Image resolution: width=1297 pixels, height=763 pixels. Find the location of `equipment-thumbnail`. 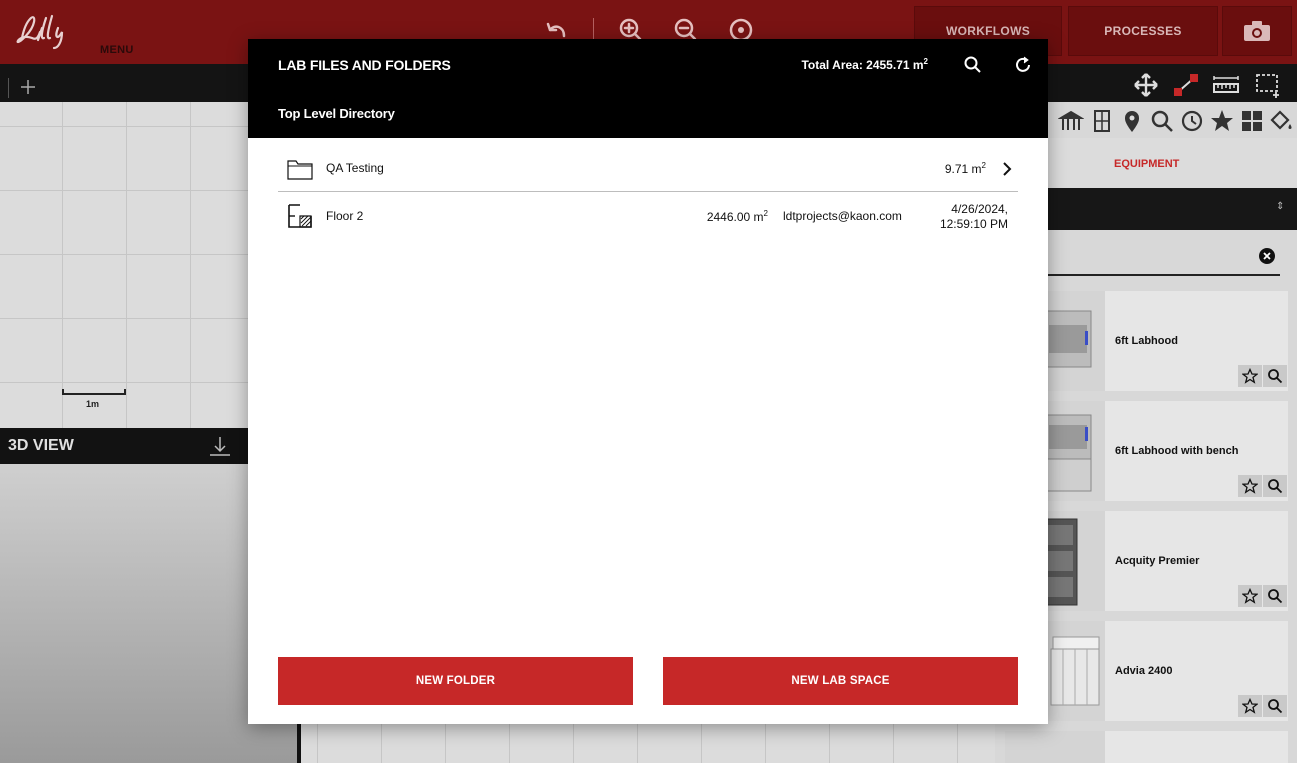

equipment-thumbnail is located at coordinates (1055, 747).